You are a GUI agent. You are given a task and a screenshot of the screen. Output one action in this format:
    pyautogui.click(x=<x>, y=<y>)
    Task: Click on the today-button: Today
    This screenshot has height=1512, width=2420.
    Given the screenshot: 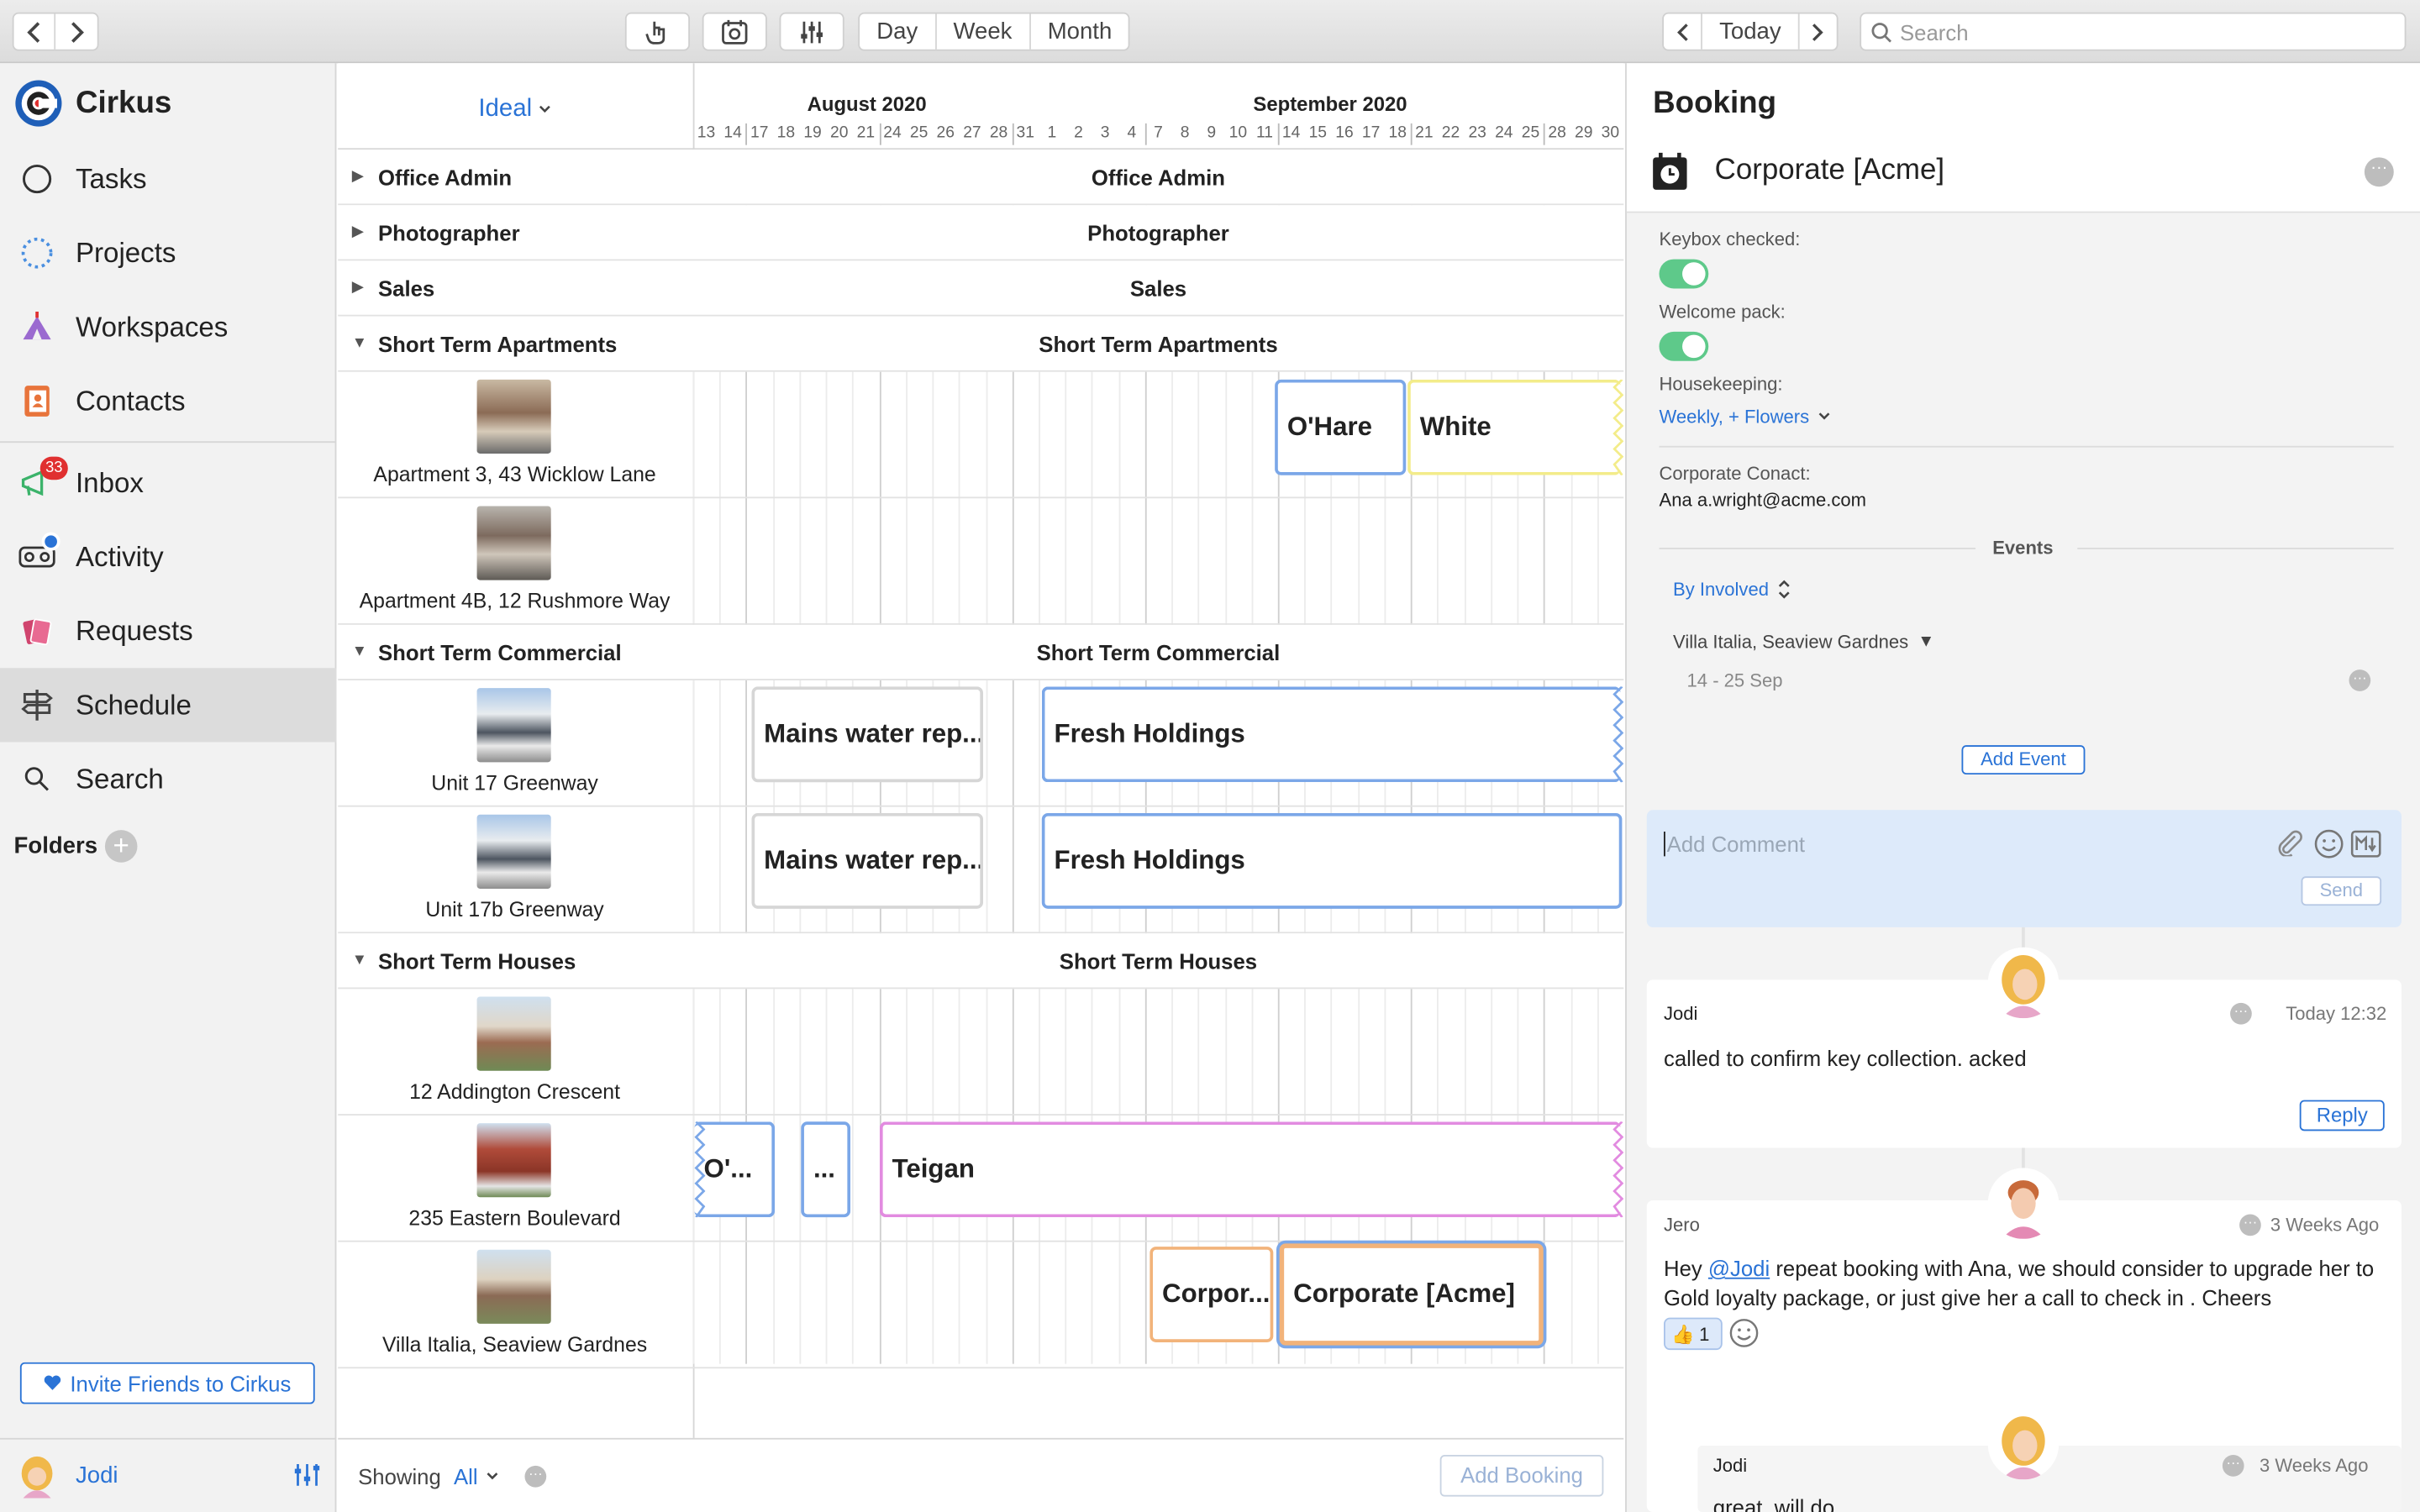 What is the action you would take?
    pyautogui.click(x=1751, y=31)
    